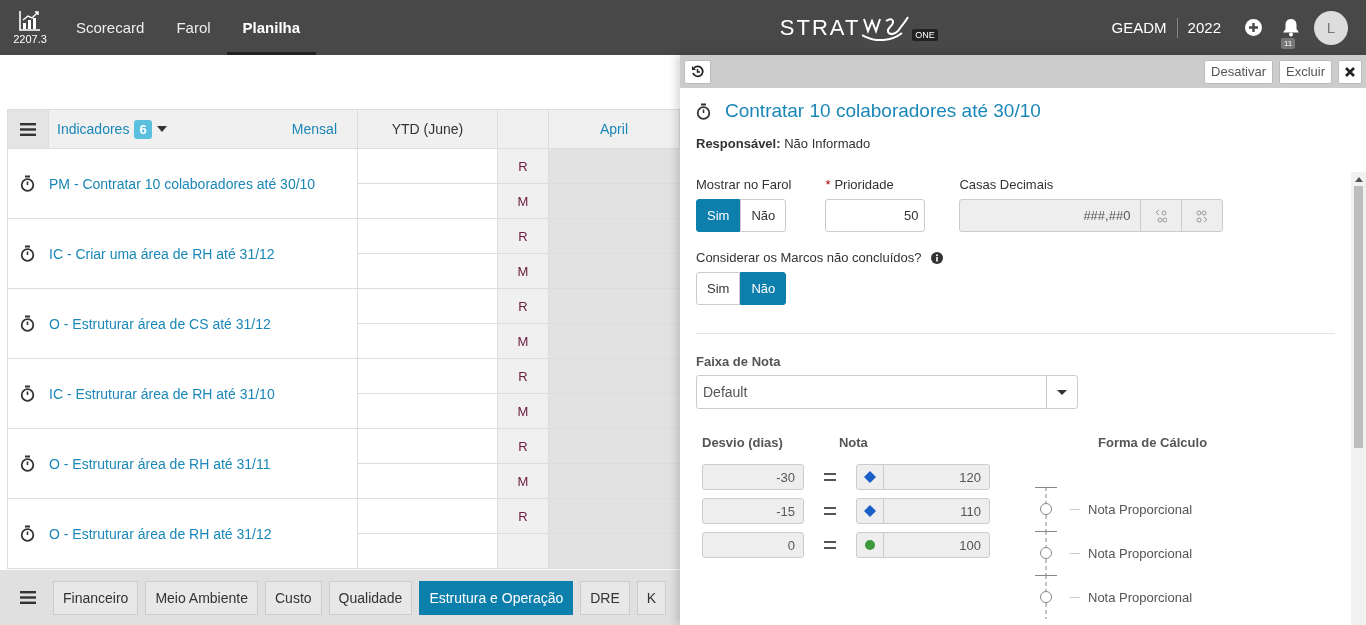  I want to click on sheet-tab: Estrutura e Operação, so click(496, 597).